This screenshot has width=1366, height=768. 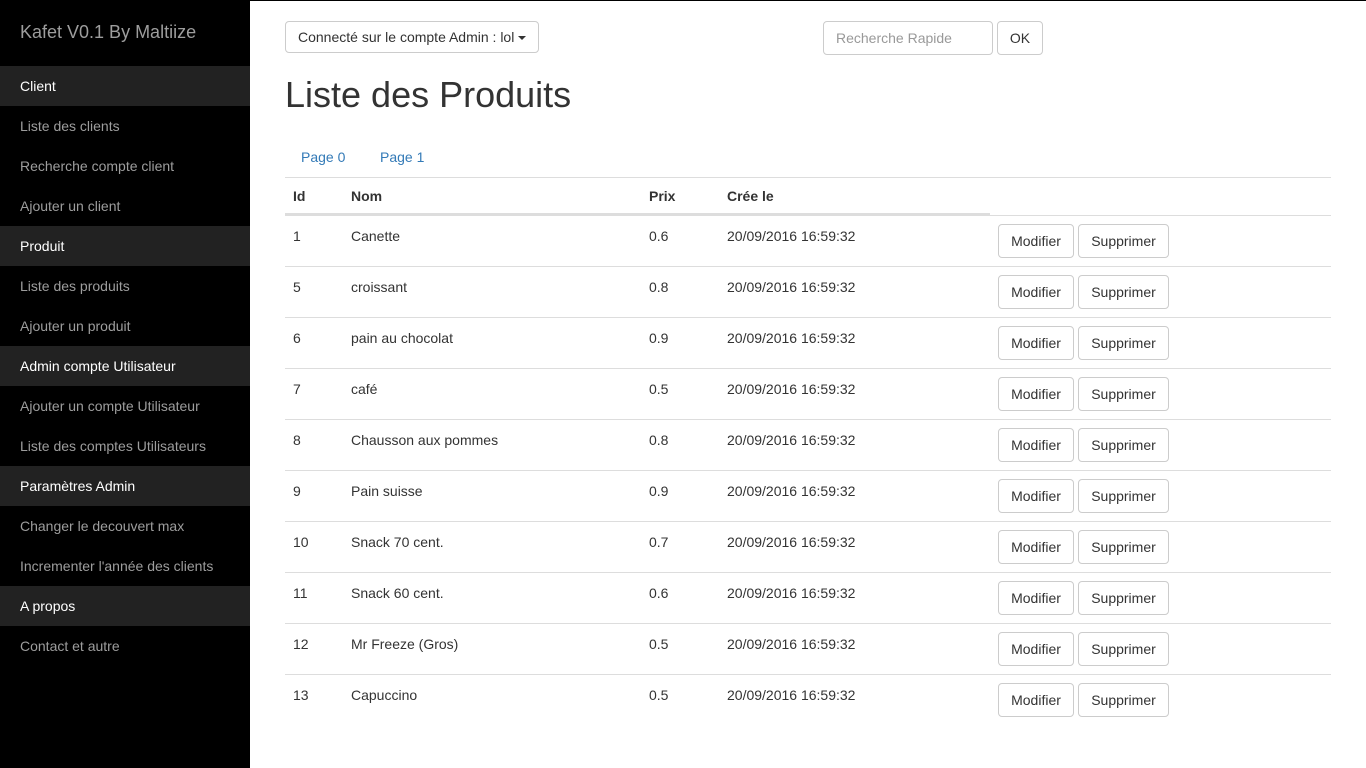 I want to click on sidebar-item-ajouter-client: Ajouter un client, so click(x=125, y=206).